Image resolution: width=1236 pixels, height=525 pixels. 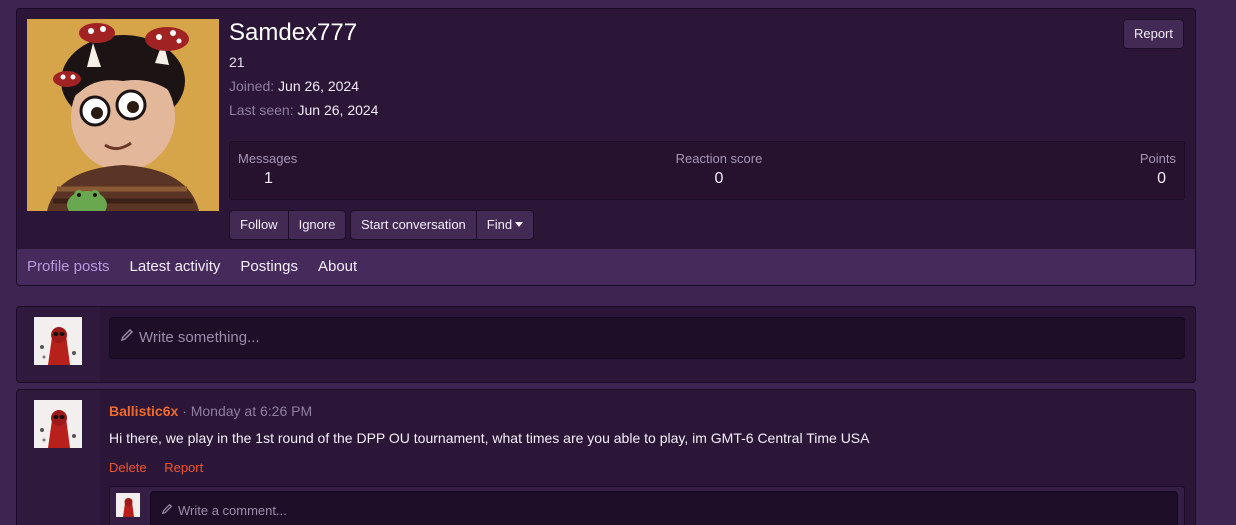 I want to click on find-button: Find, so click(x=505, y=225).